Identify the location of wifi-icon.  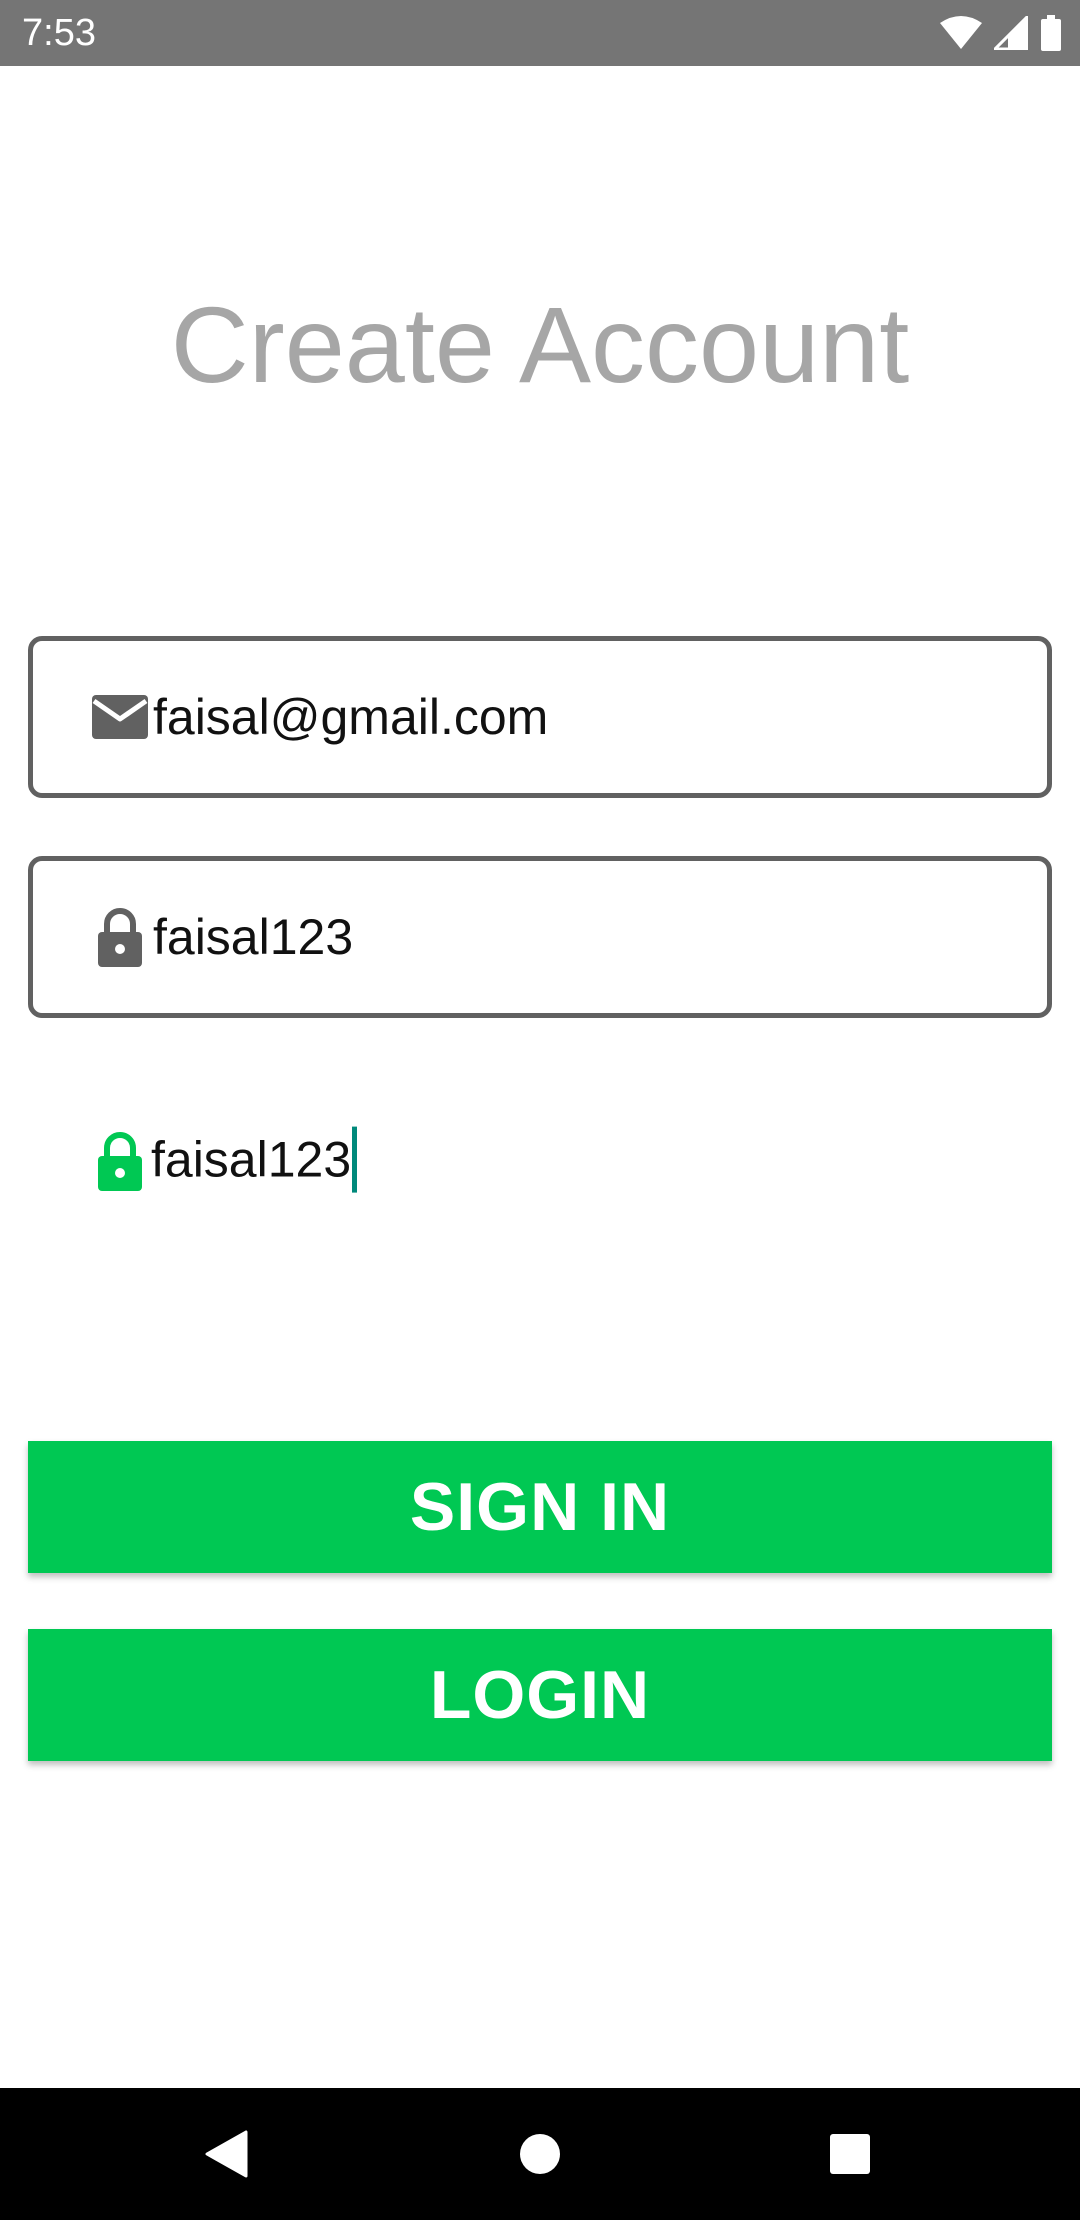
(961, 33).